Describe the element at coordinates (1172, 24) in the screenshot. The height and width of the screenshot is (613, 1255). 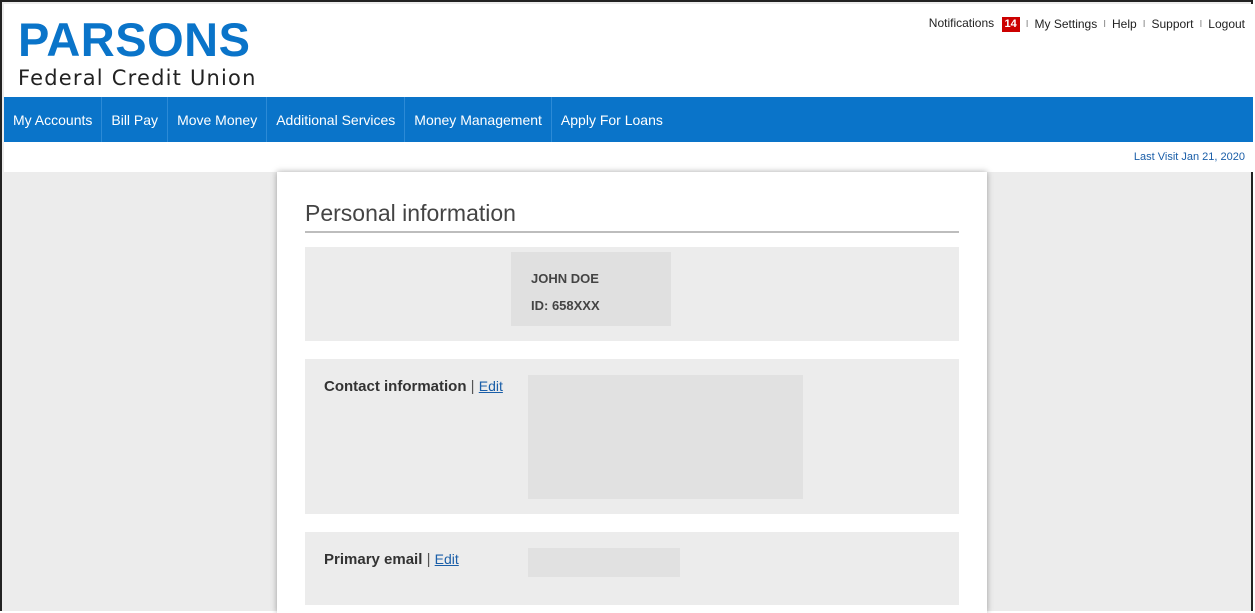
I see `support-link: Support` at that location.